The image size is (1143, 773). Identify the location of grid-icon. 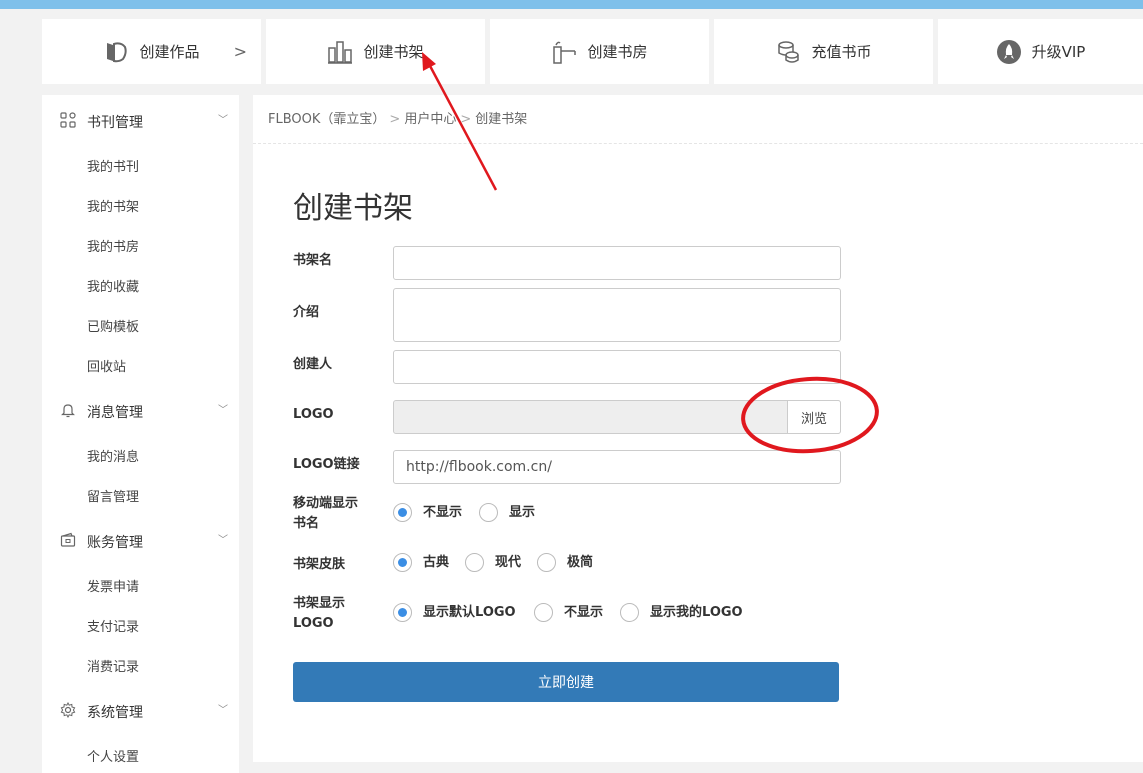
(68, 120).